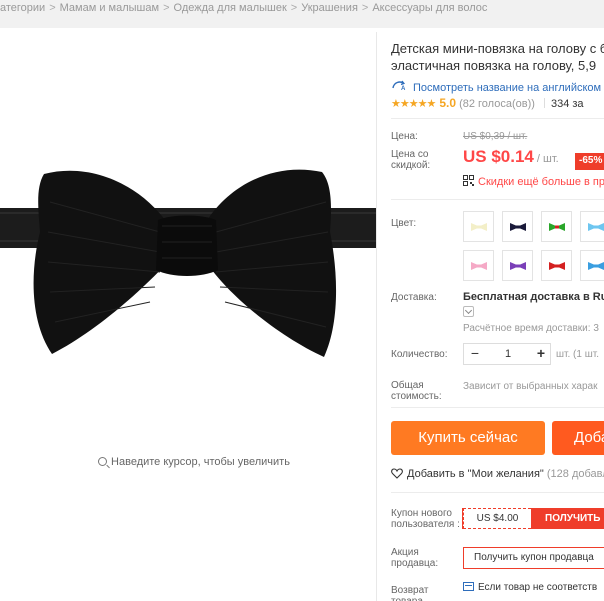  I want to click on rating-row: ★★★★★ 5.0 (82 голоса(ов)) 334 за, so click(487, 103).